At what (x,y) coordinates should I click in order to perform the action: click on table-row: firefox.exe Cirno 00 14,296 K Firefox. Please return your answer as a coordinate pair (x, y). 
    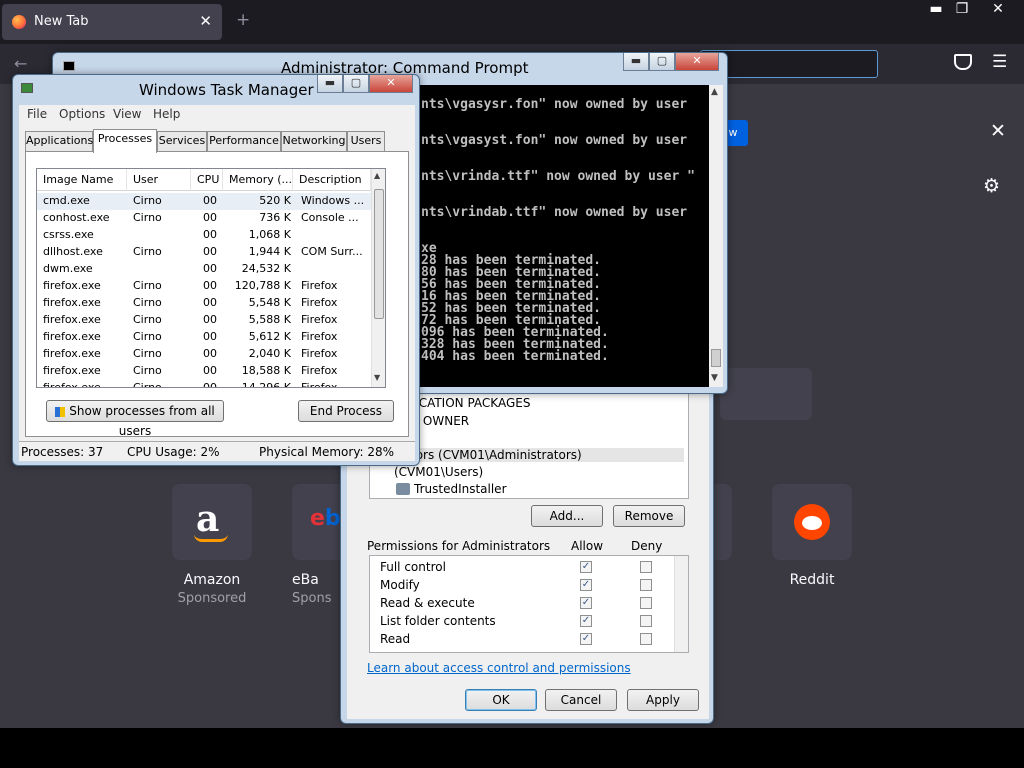
    Looking at the image, I should click on (204, 383).